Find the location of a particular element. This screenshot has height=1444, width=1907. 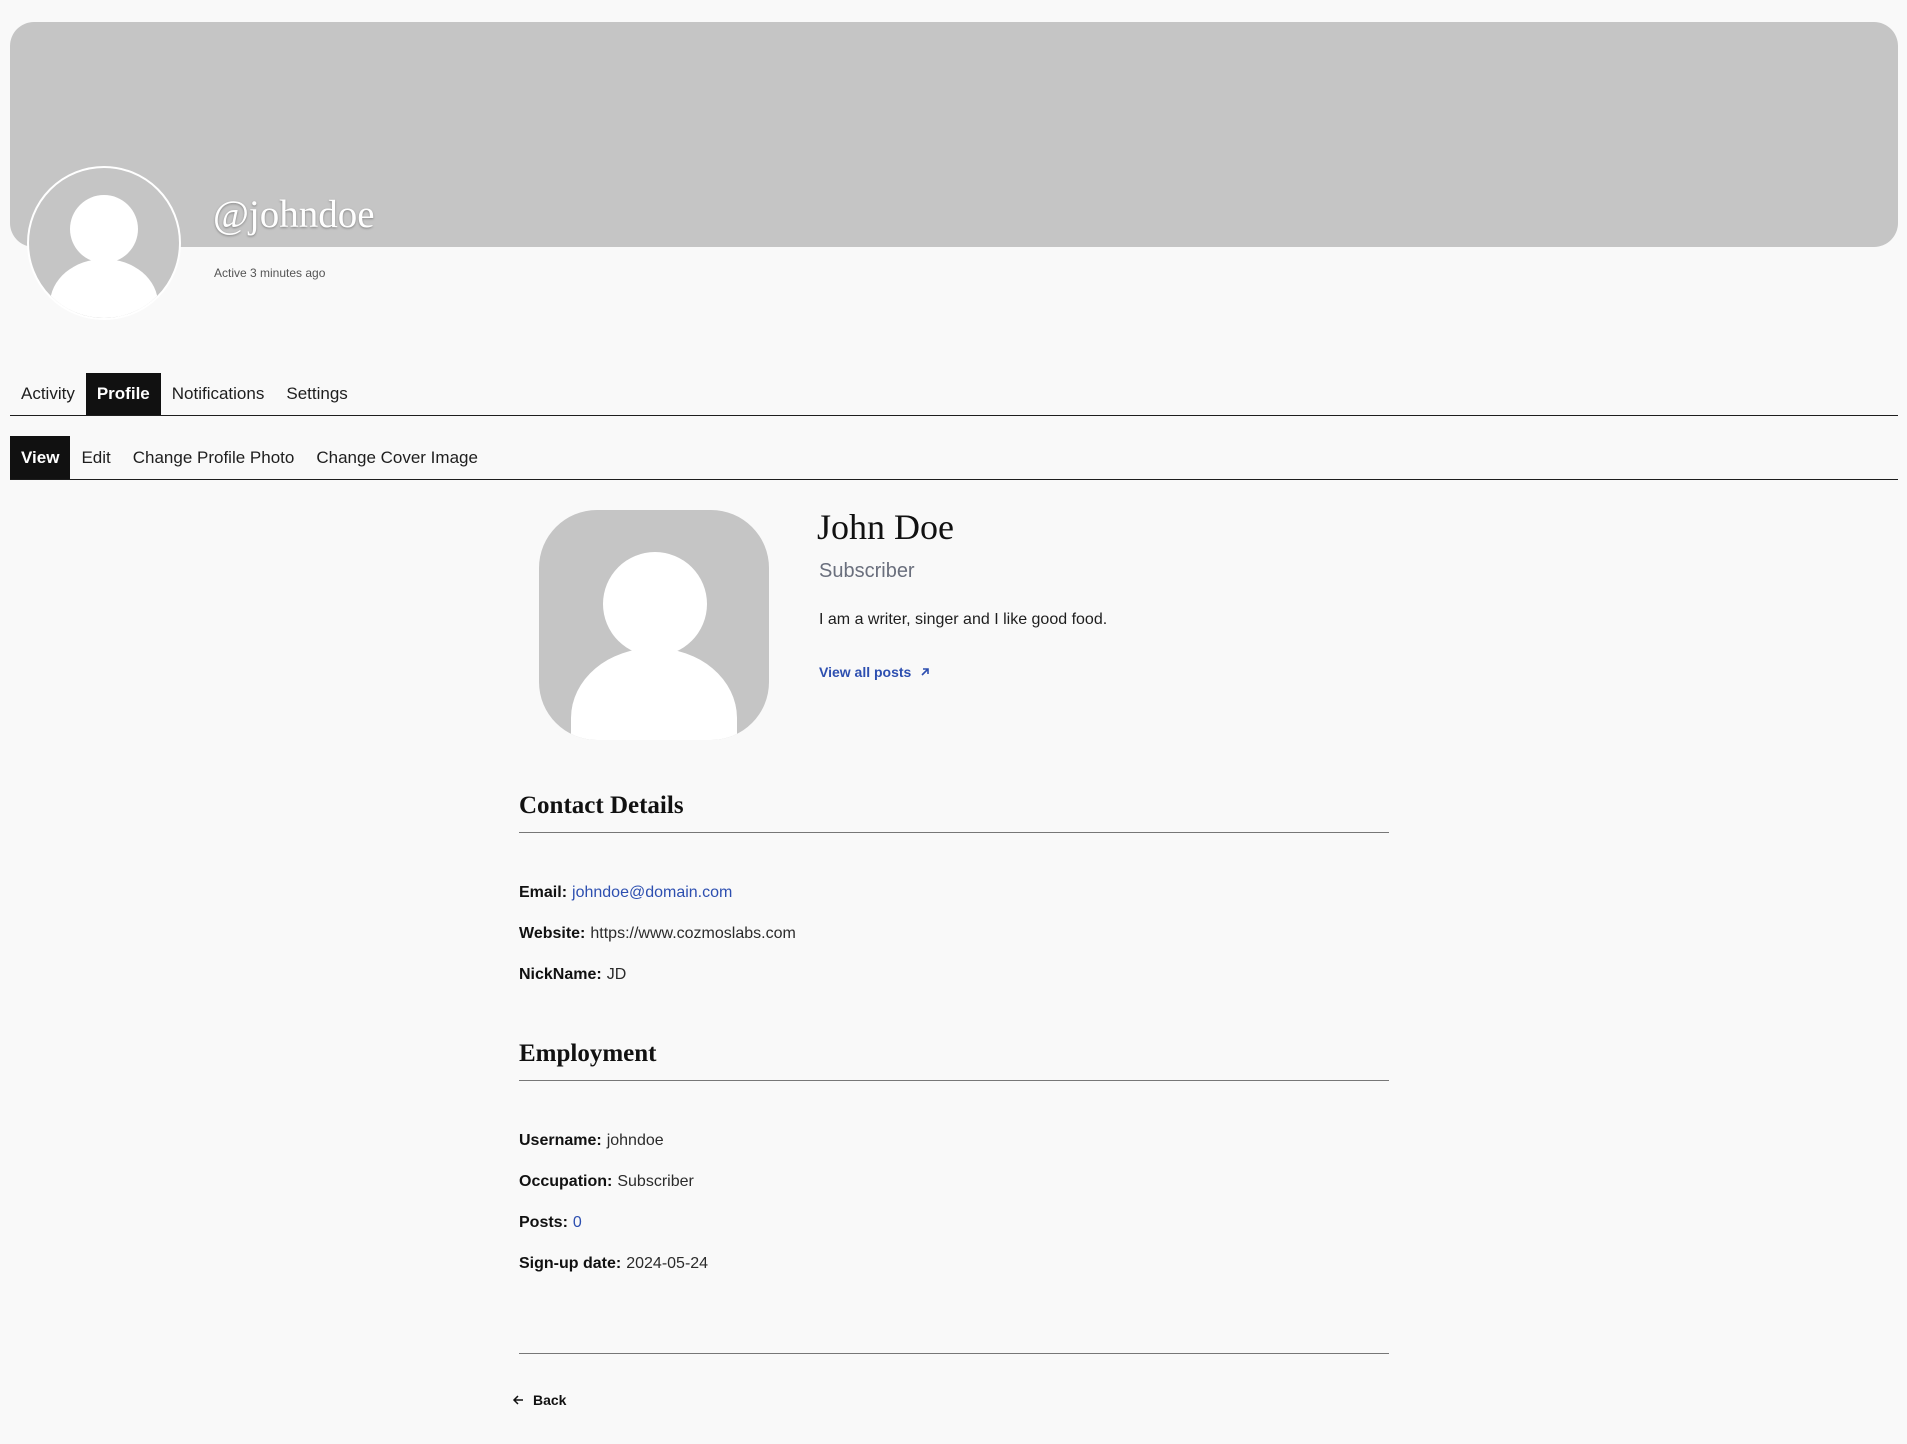

active-status: Active 3 minutes ago is located at coordinates (270, 273).